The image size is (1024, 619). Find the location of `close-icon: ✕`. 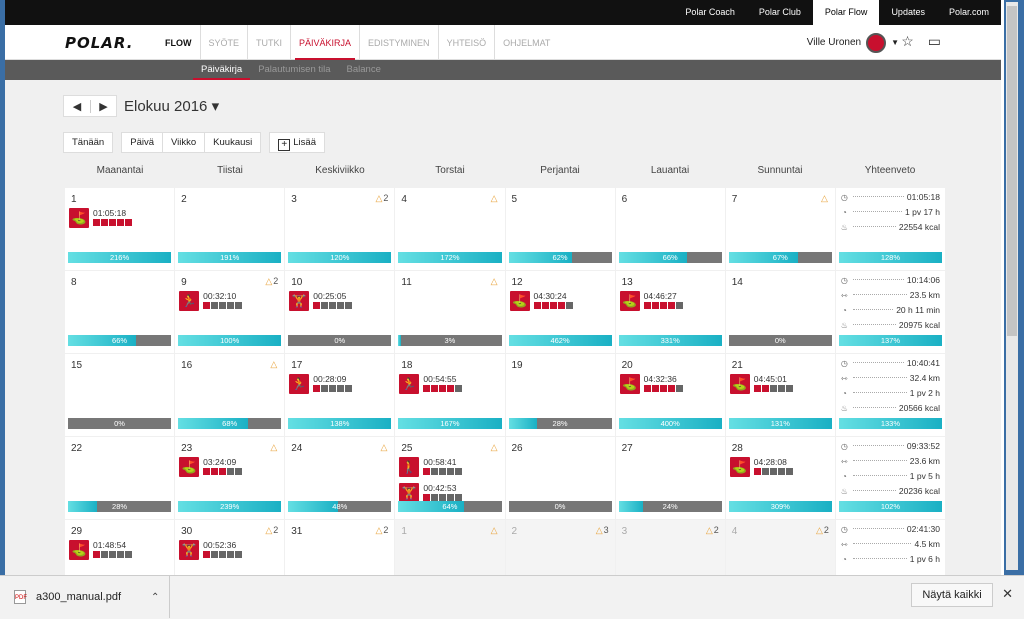

close-icon: ✕ is located at coordinates (1007, 594).